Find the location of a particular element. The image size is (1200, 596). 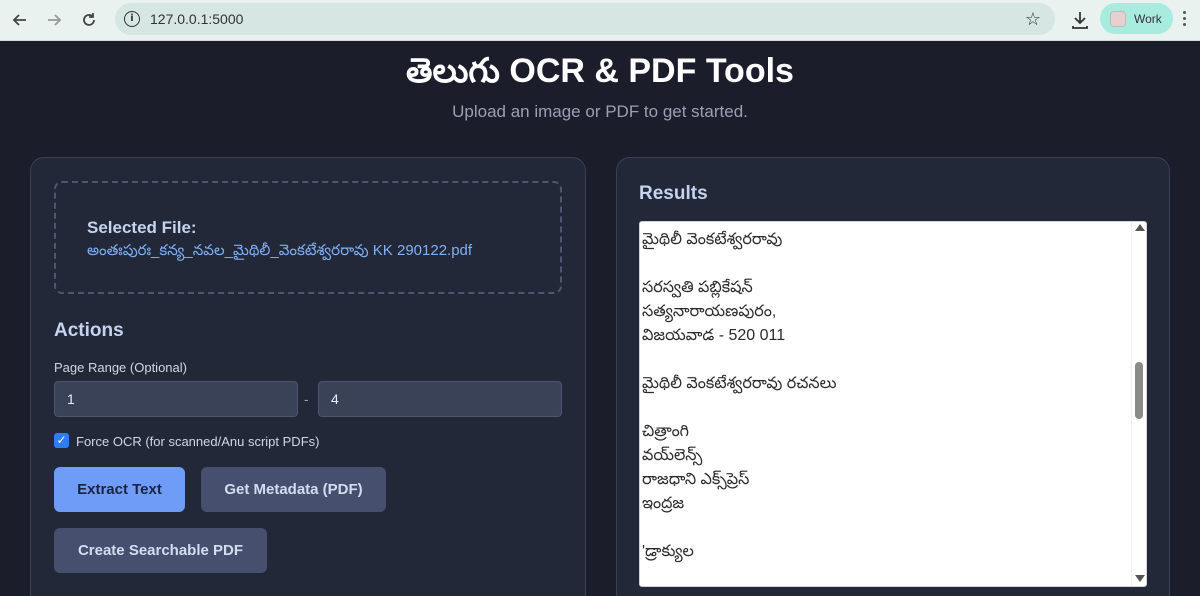

address-bar: i 127.0.0.1:5000 ☆ is located at coordinates (585, 19).